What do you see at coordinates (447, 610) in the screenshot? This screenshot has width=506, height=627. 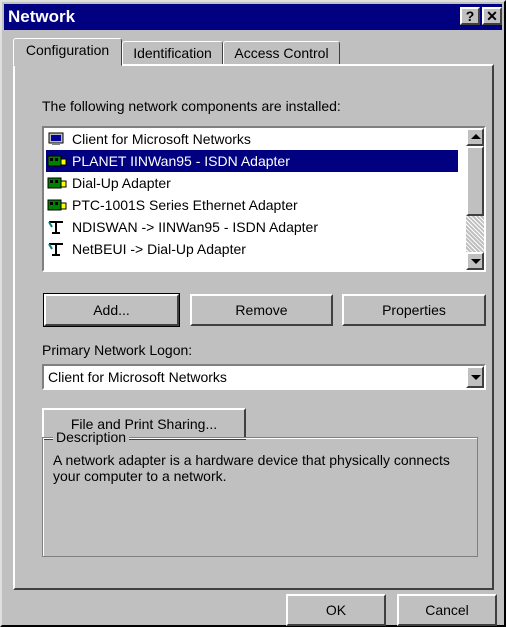 I see `cancel-button: Cancel` at bounding box center [447, 610].